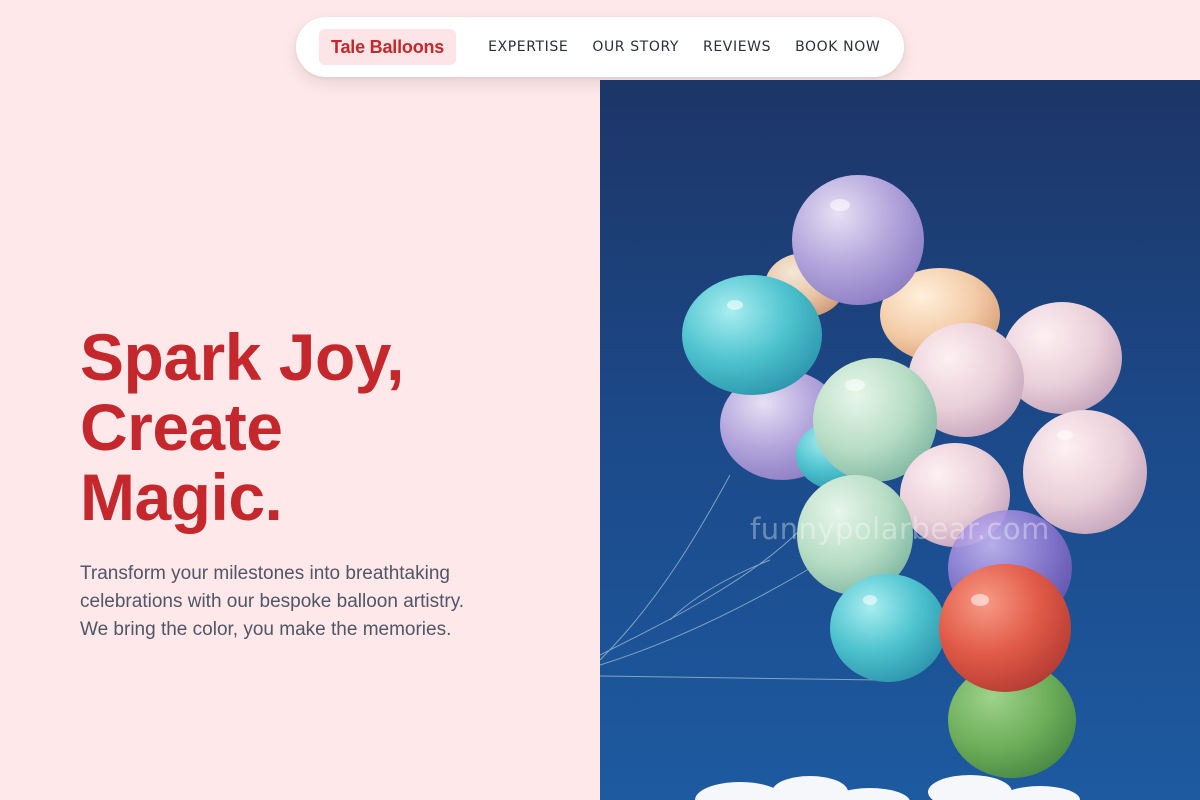 This screenshot has width=1200, height=800. I want to click on hero-title-line: Magic., so click(181, 497).